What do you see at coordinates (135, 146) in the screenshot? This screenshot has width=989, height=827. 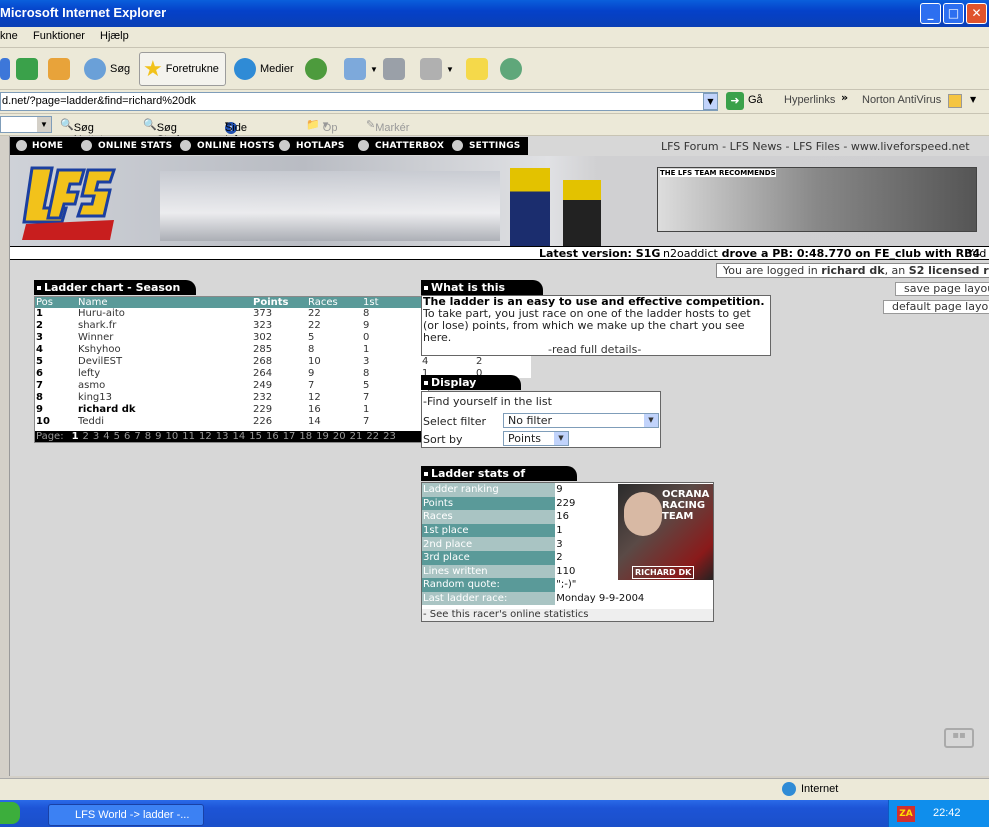 I see `nav-online-stats: ONLINE STATS` at bounding box center [135, 146].